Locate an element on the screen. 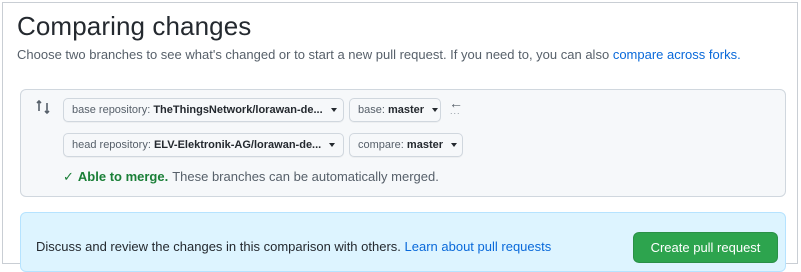  merge-status-label: Able to merge. is located at coordinates (123, 176).